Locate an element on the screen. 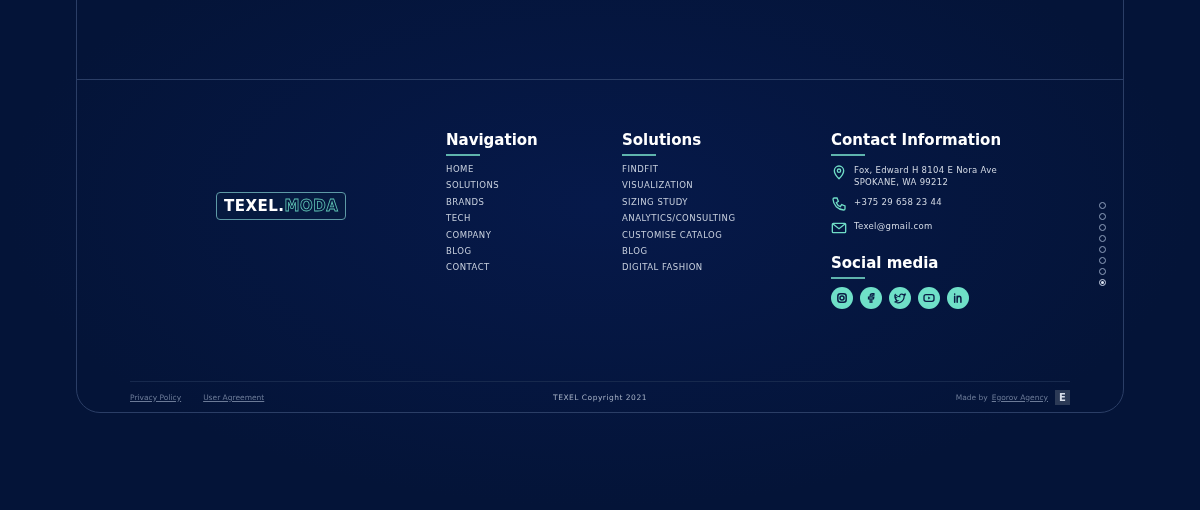 The width and height of the screenshot is (1200, 510). phone-icon is located at coordinates (839, 204).